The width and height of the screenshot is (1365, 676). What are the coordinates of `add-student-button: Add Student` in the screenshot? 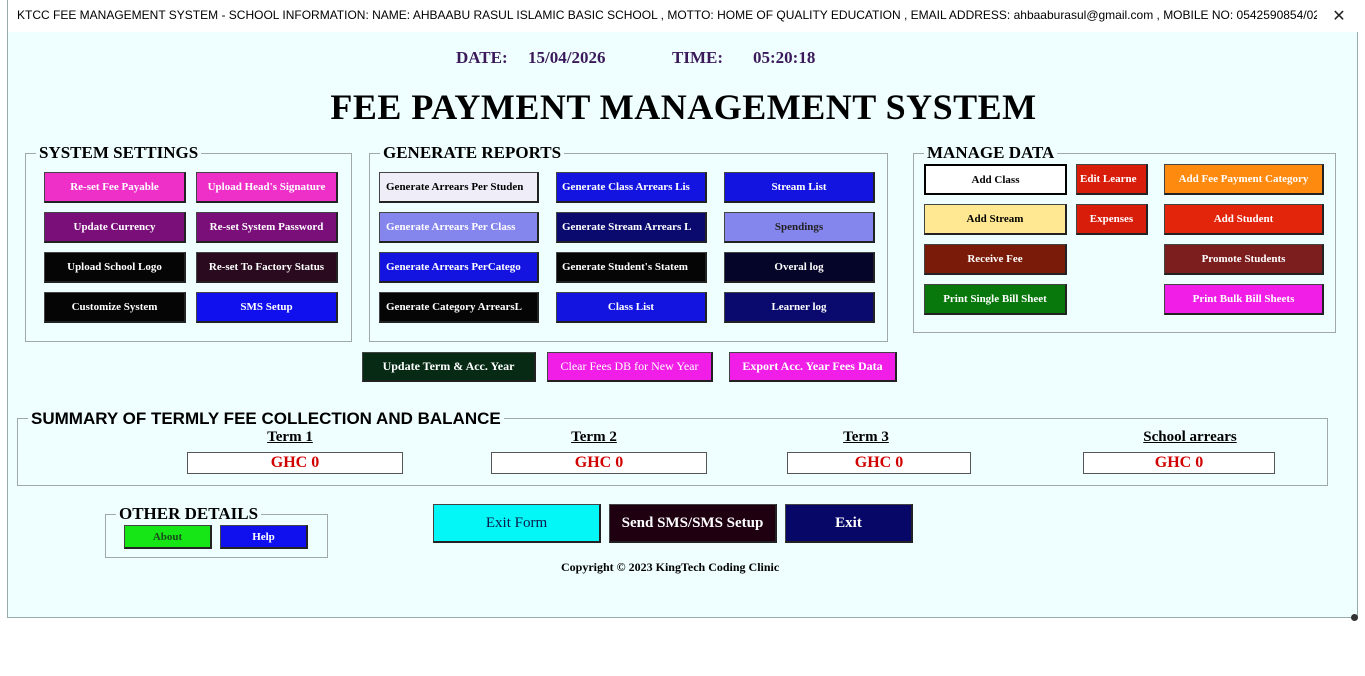 It's located at (1244, 219).